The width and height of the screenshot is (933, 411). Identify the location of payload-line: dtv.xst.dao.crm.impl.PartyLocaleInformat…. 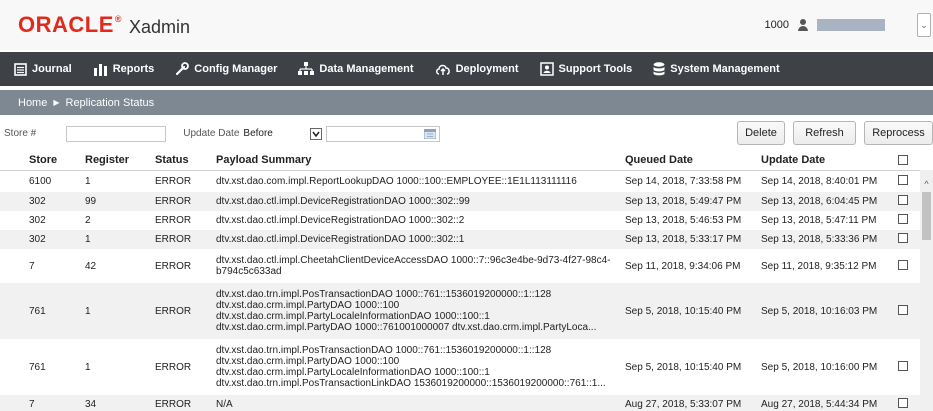
(353, 316).